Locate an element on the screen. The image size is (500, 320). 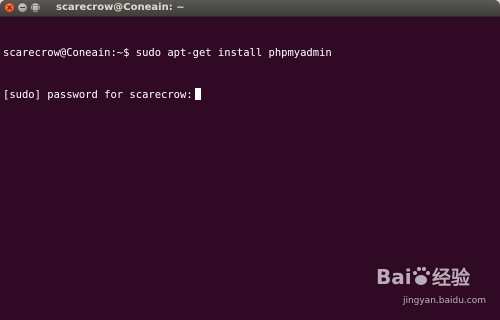
text-cursor is located at coordinates (197, 94).